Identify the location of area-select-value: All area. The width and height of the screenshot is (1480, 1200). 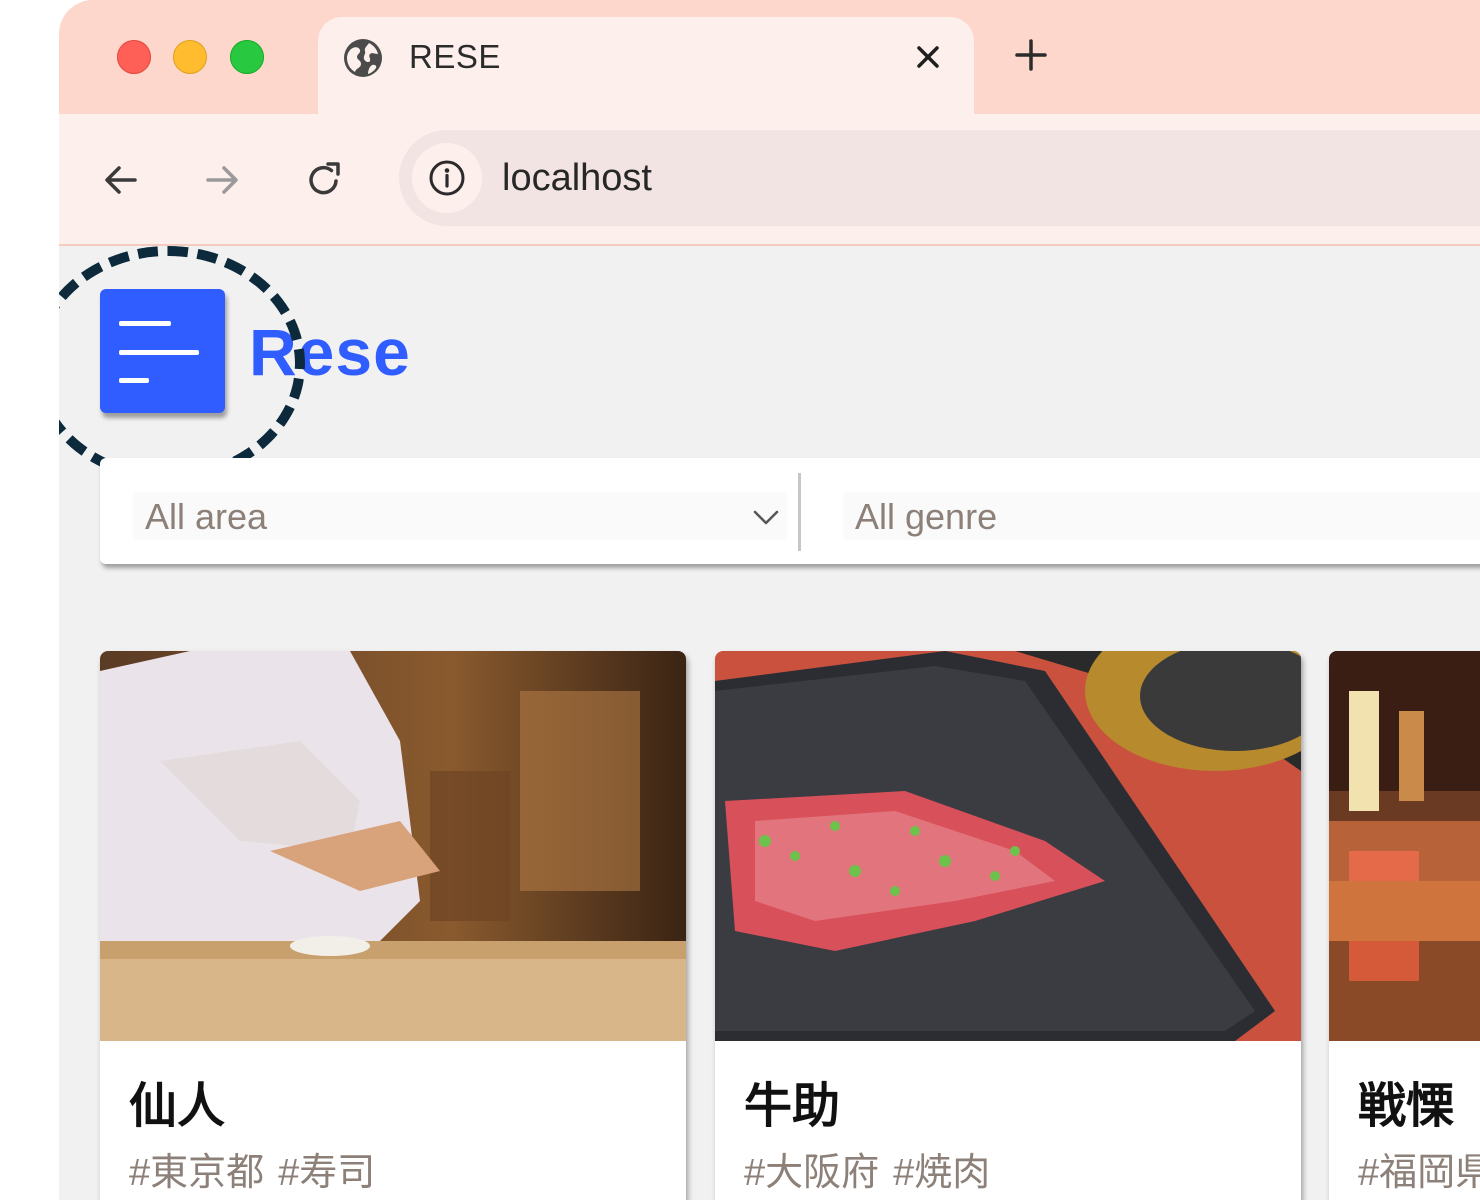
(206, 516).